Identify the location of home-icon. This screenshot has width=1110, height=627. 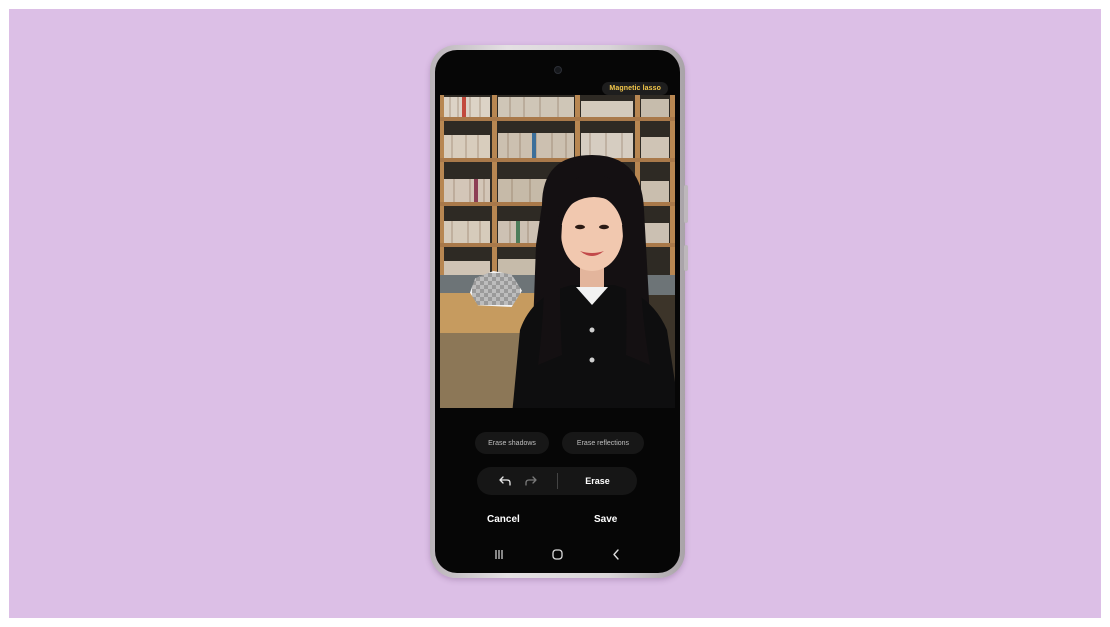
(557, 554).